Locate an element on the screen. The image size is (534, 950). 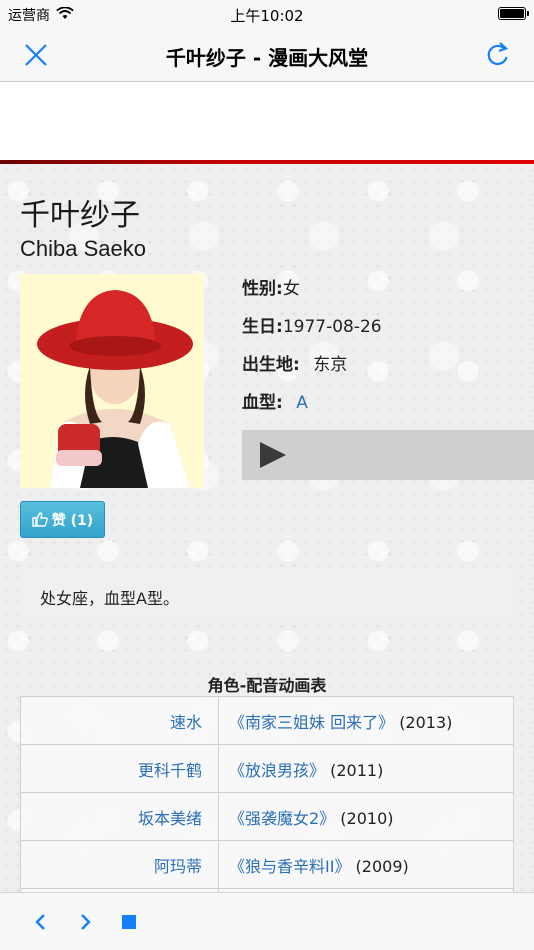
table-row: 阿玛蒂 《狼与香辛料II》 (2009) is located at coordinates (267, 864).